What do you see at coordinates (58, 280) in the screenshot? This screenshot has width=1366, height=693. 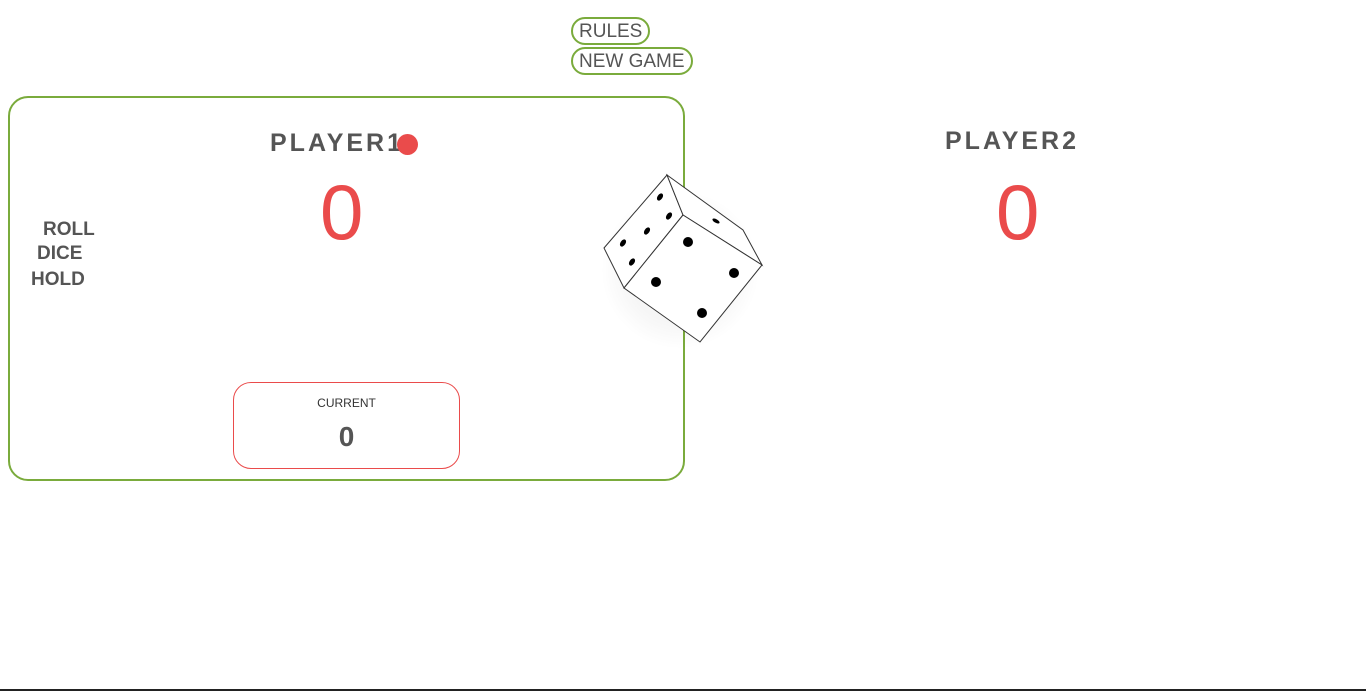 I see `hold-button: HOLD` at bounding box center [58, 280].